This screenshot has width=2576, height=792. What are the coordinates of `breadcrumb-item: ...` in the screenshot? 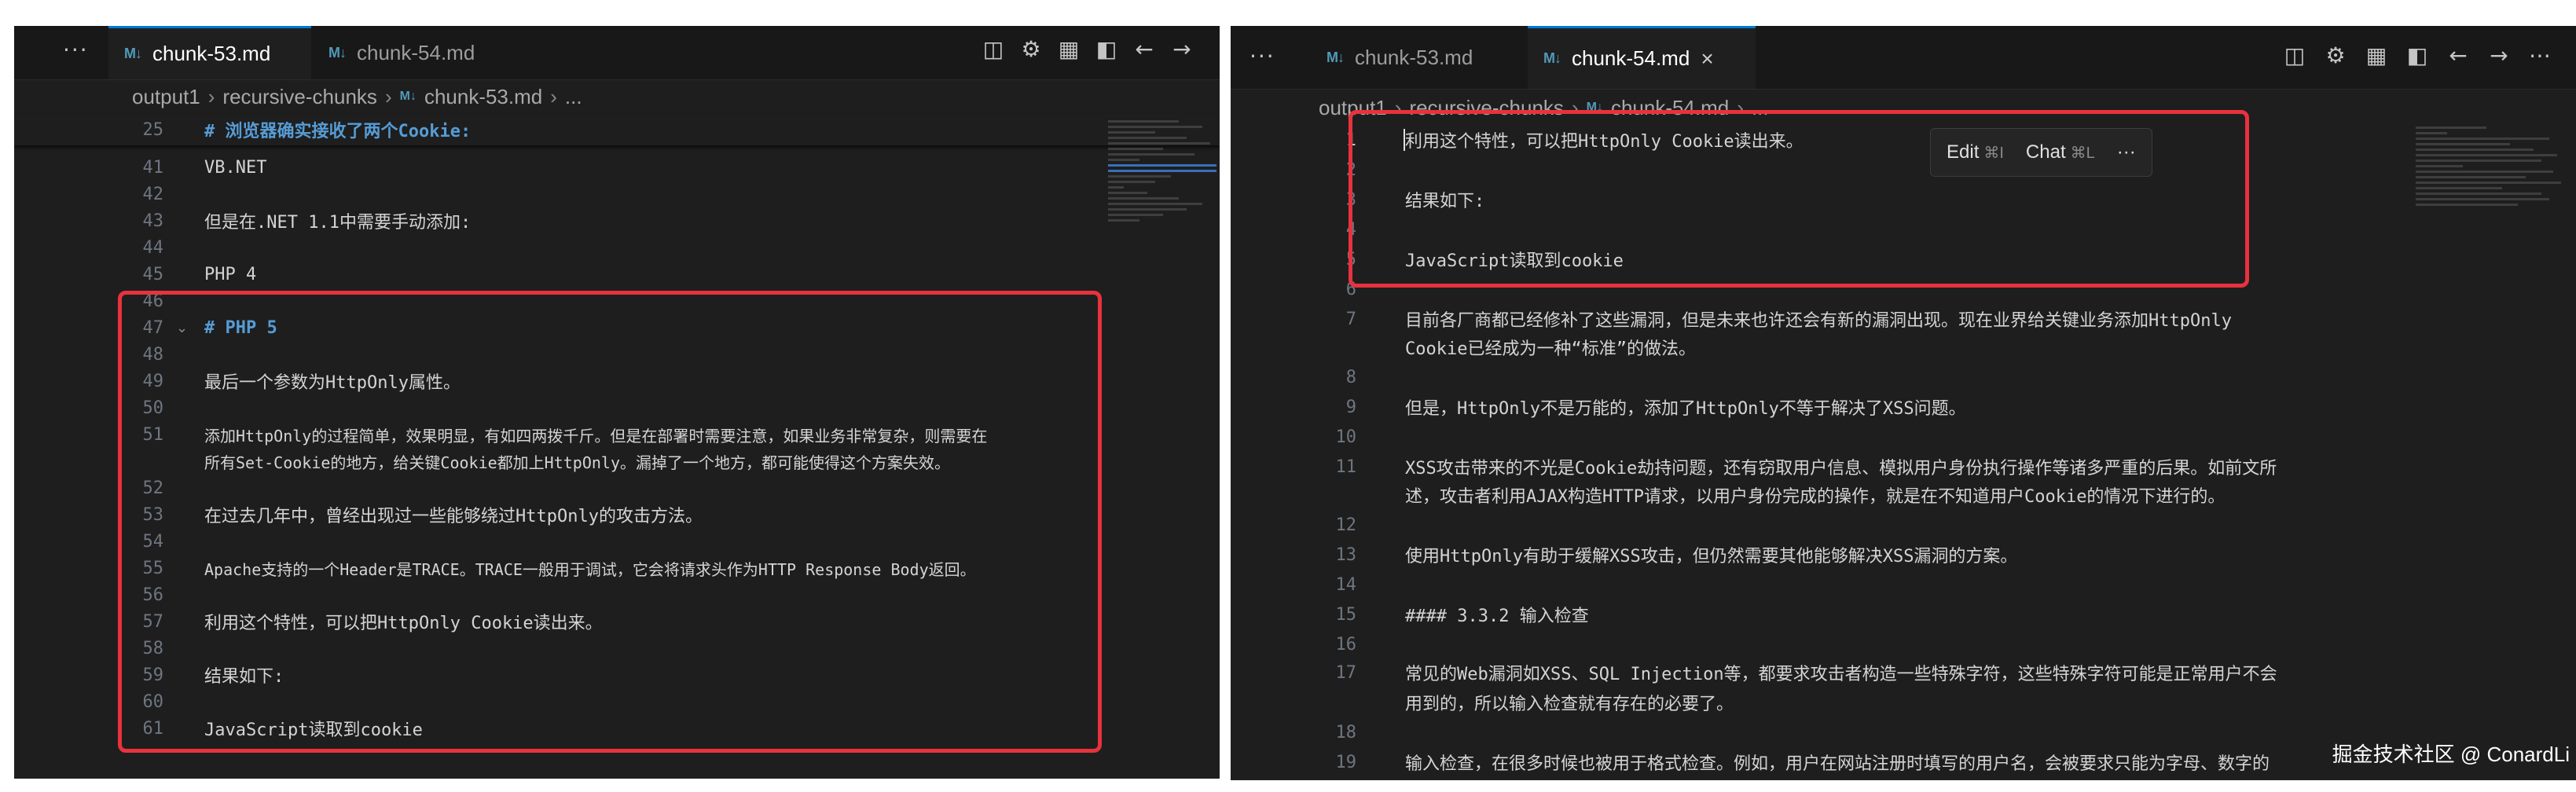 It's located at (573, 97).